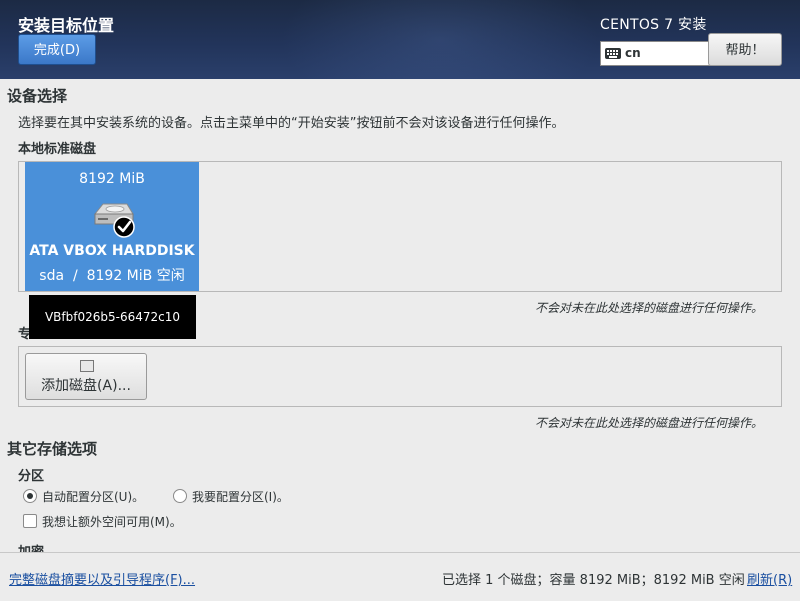 The height and width of the screenshot is (601, 800). Describe the element at coordinates (653, 25) in the screenshot. I see `product-title: CENTOS 7 安装` at that location.